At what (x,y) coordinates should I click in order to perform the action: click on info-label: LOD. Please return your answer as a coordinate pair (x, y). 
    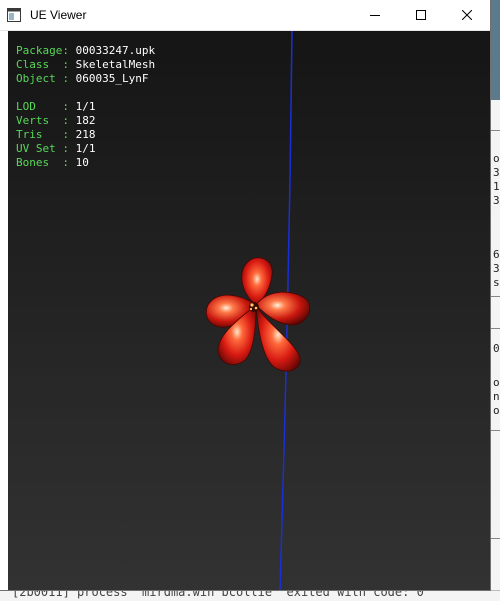
    Looking at the image, I should click on (39, 106).